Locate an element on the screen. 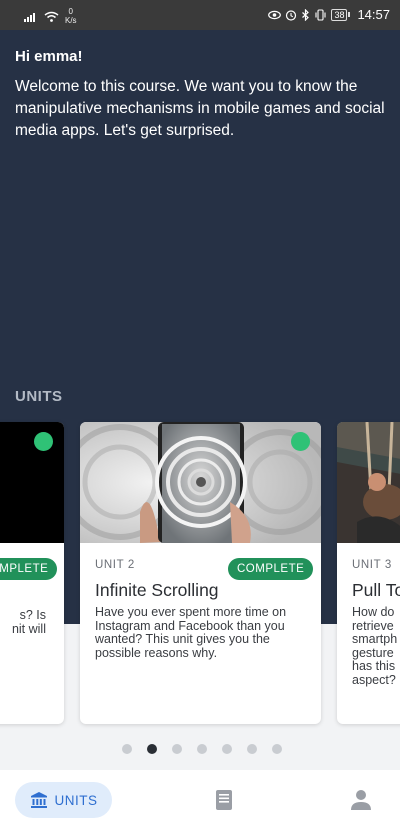 Image resolution: width=400 pixels, height=830 pixels. alarm-icon is located at coordinates (291, 15).